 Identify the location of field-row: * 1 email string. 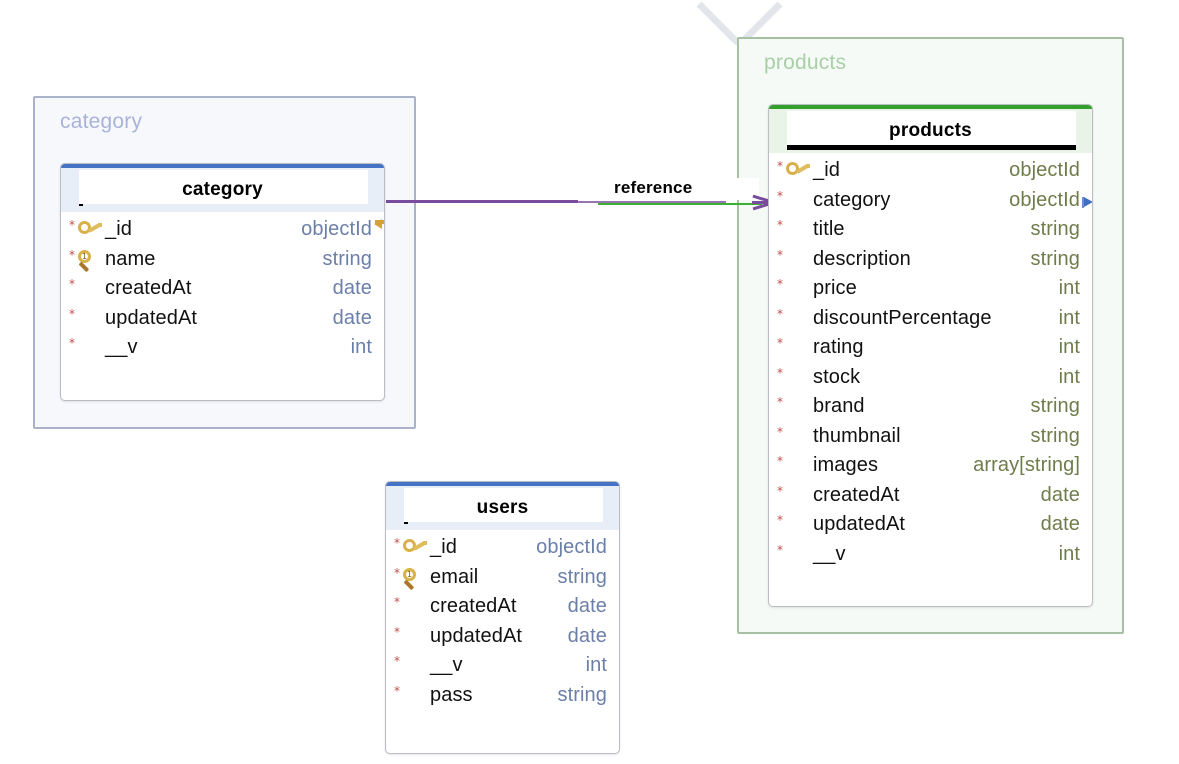
(502, 578).